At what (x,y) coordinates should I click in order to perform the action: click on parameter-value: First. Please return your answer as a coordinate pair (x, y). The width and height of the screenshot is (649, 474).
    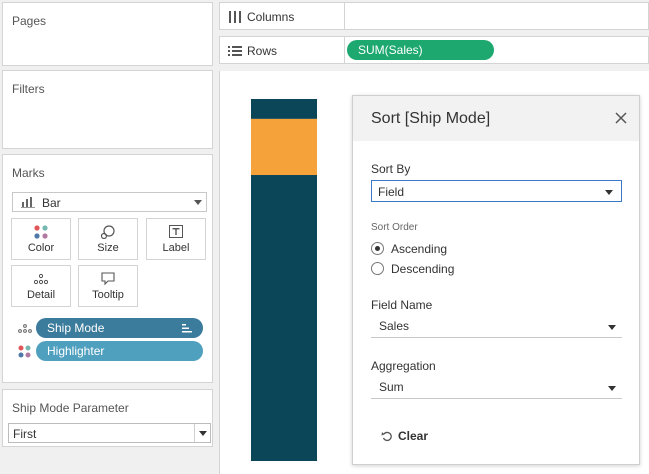
    Looking at the image, I should click on (25, 434).